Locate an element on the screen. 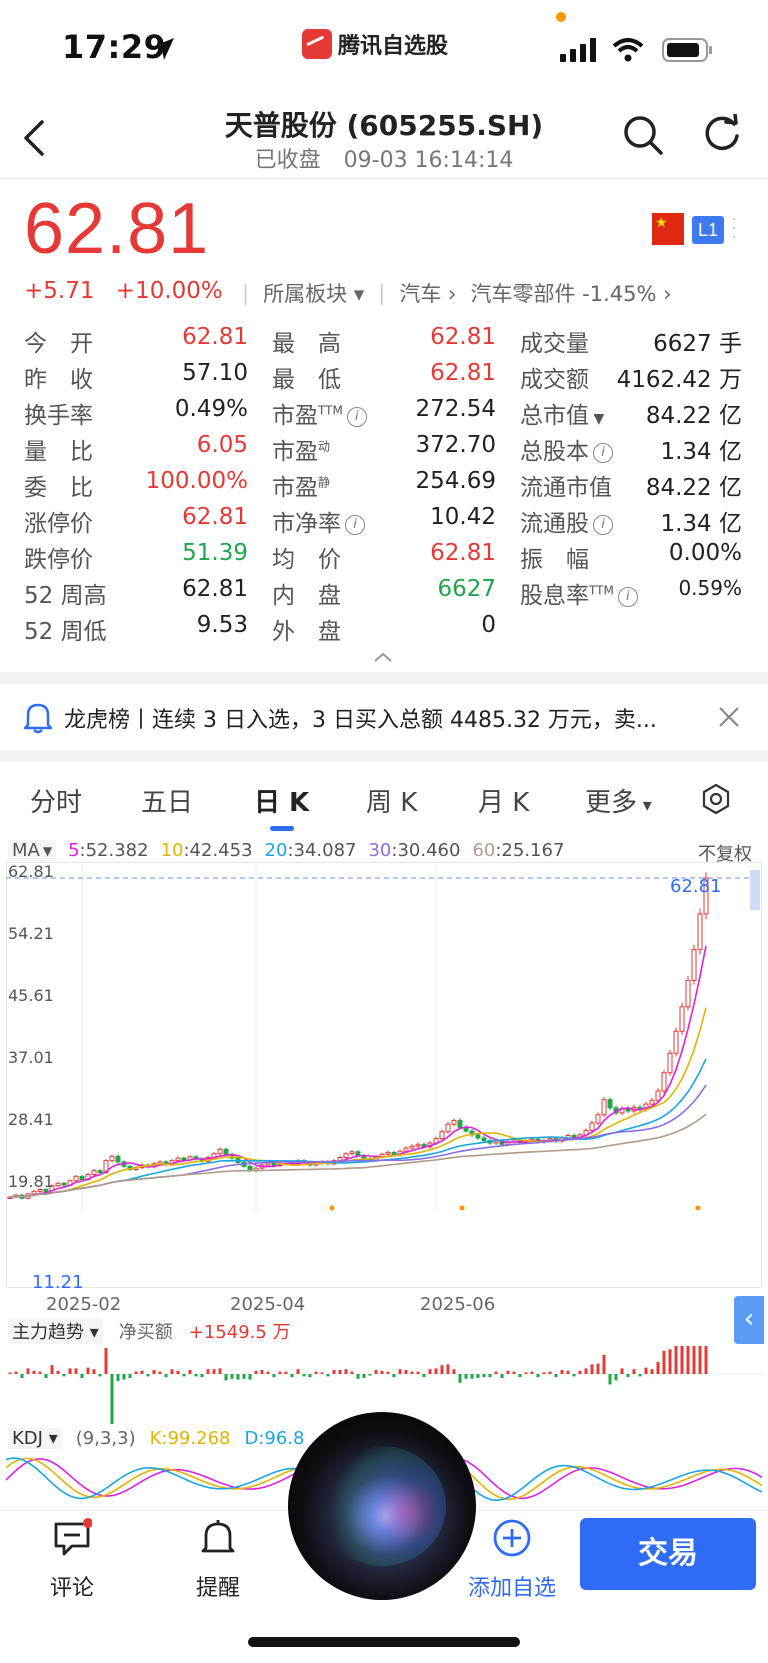 The image size is (768, 1663). quote-value: 0.00% is located at coordinates (705, 553).